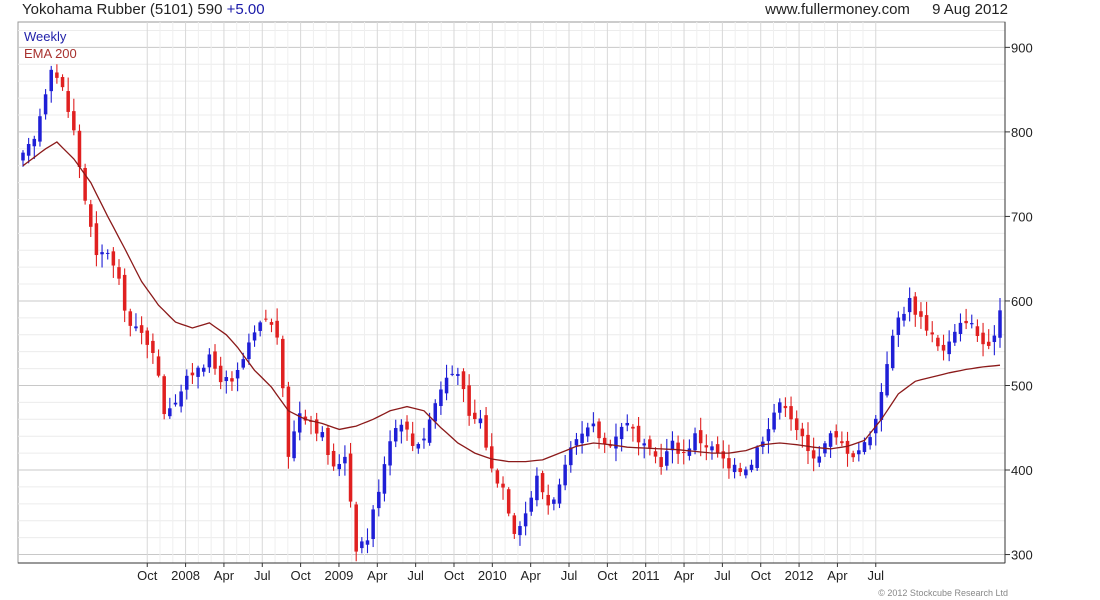 The width and height of the screenshot is (1100, 600). What do you see at coordinates (1022, 555) in the screenshot?
I see `y-tick-label: 300` at bounding box center [1022, 555].